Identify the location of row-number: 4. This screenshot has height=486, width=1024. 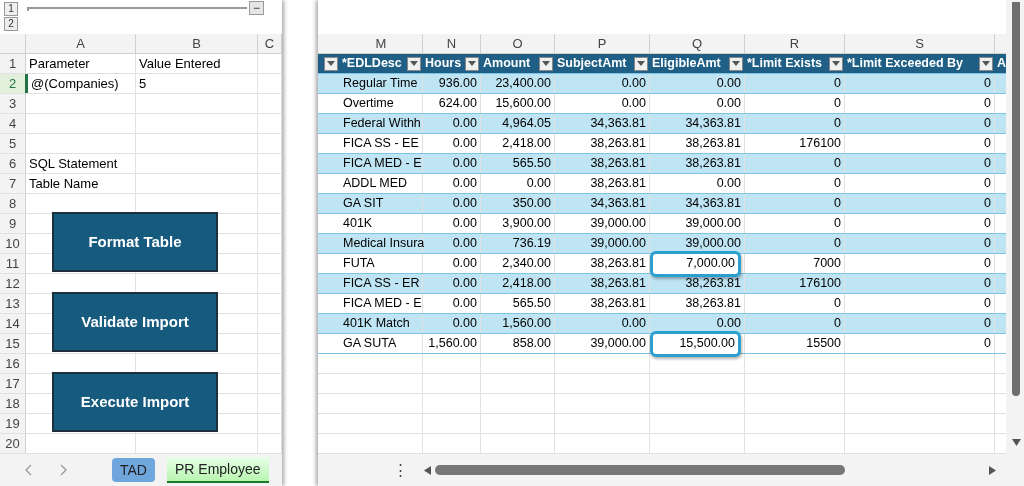
(13, 123).